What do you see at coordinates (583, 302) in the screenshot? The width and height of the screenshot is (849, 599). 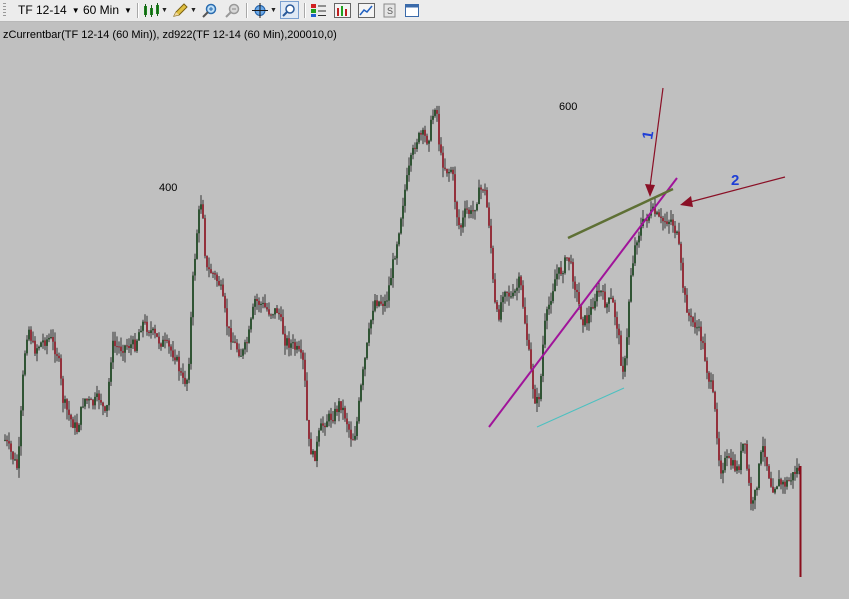 I see `magenta-trendline` at bounding box center [583, 302].